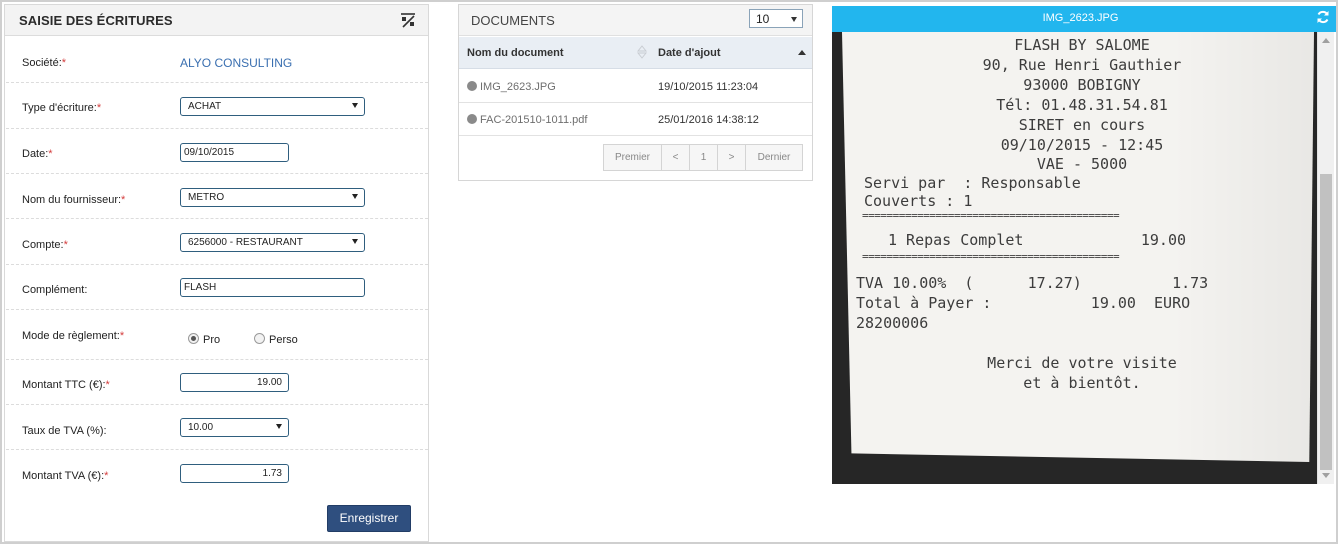 Image resolution: width=1338 pixels, height=544 pixels. What do you see at coordinates (1082, 164) in the screenshot?
I see `receipt-line: VAE - 5000` at bounding box center [1082, 164].